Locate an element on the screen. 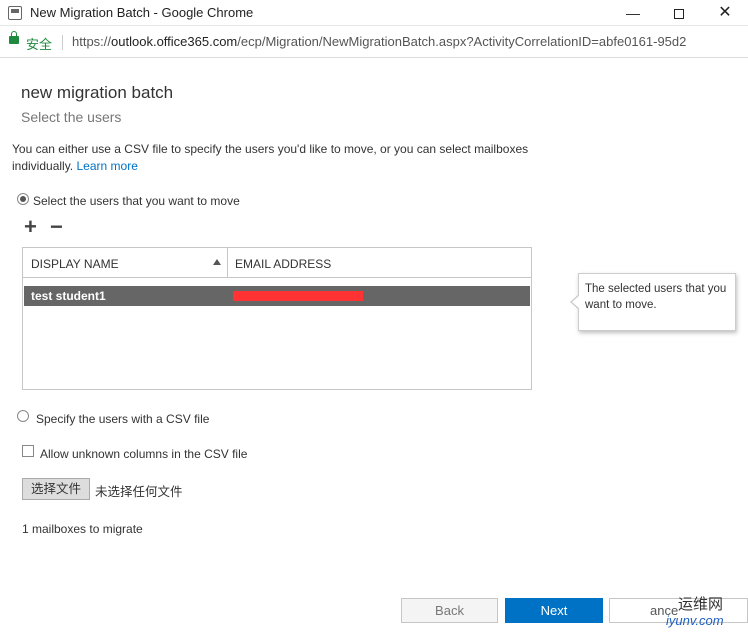 The height and width of the screenshot is (636, 748). url-host: outlook.office365.com is located at coordinates (174, 41).